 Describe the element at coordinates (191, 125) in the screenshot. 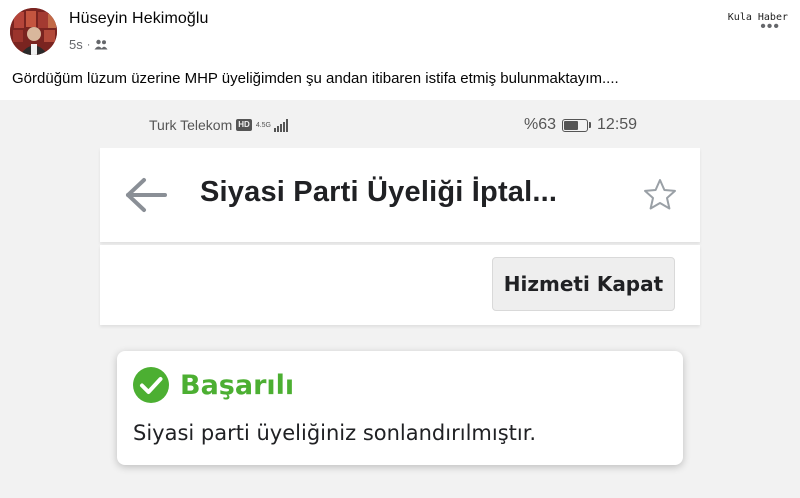

I see `carrier-name: Turk Telekom` at that location.